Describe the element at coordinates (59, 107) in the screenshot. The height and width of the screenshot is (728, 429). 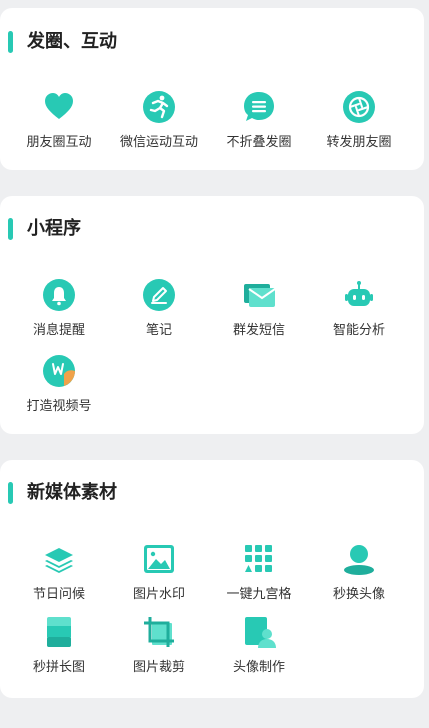
I see `heart-icon` at that location.